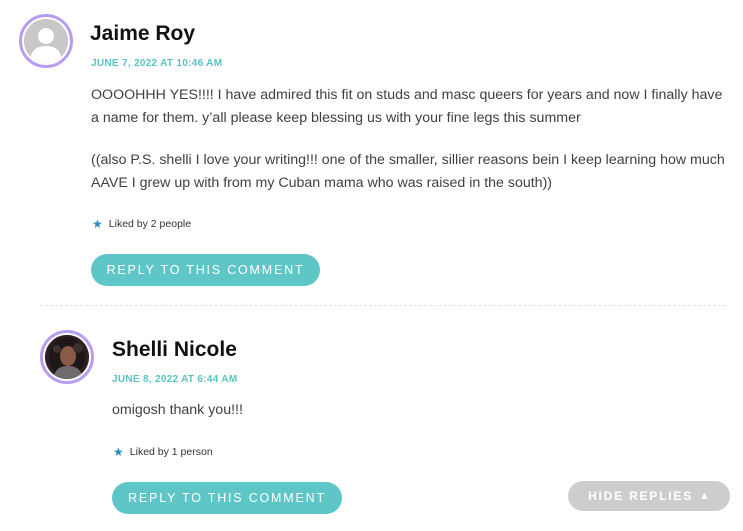  Describe the element at coordinates (641, 496) in the screenshot. I see `hide-replies-label: HIDE REPLIES` at that location.